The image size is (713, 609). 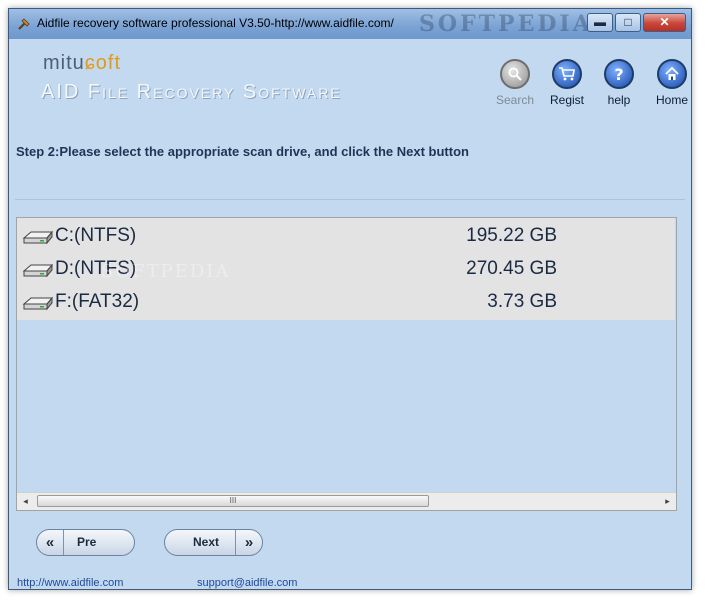 I want to click on grip-icon: III, so click(x=233, y=500).